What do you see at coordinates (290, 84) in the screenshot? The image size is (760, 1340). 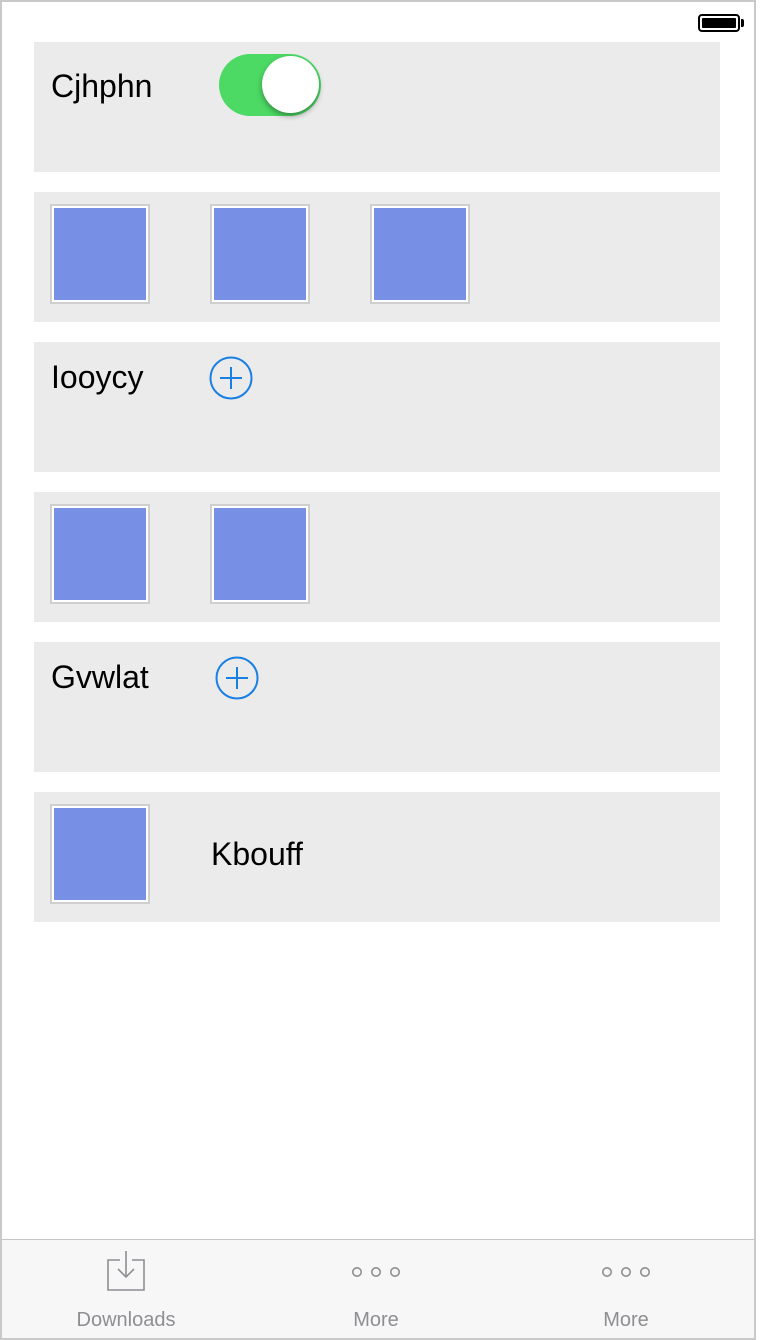 I see `toggle-knob` at bounding box center [290, 84].